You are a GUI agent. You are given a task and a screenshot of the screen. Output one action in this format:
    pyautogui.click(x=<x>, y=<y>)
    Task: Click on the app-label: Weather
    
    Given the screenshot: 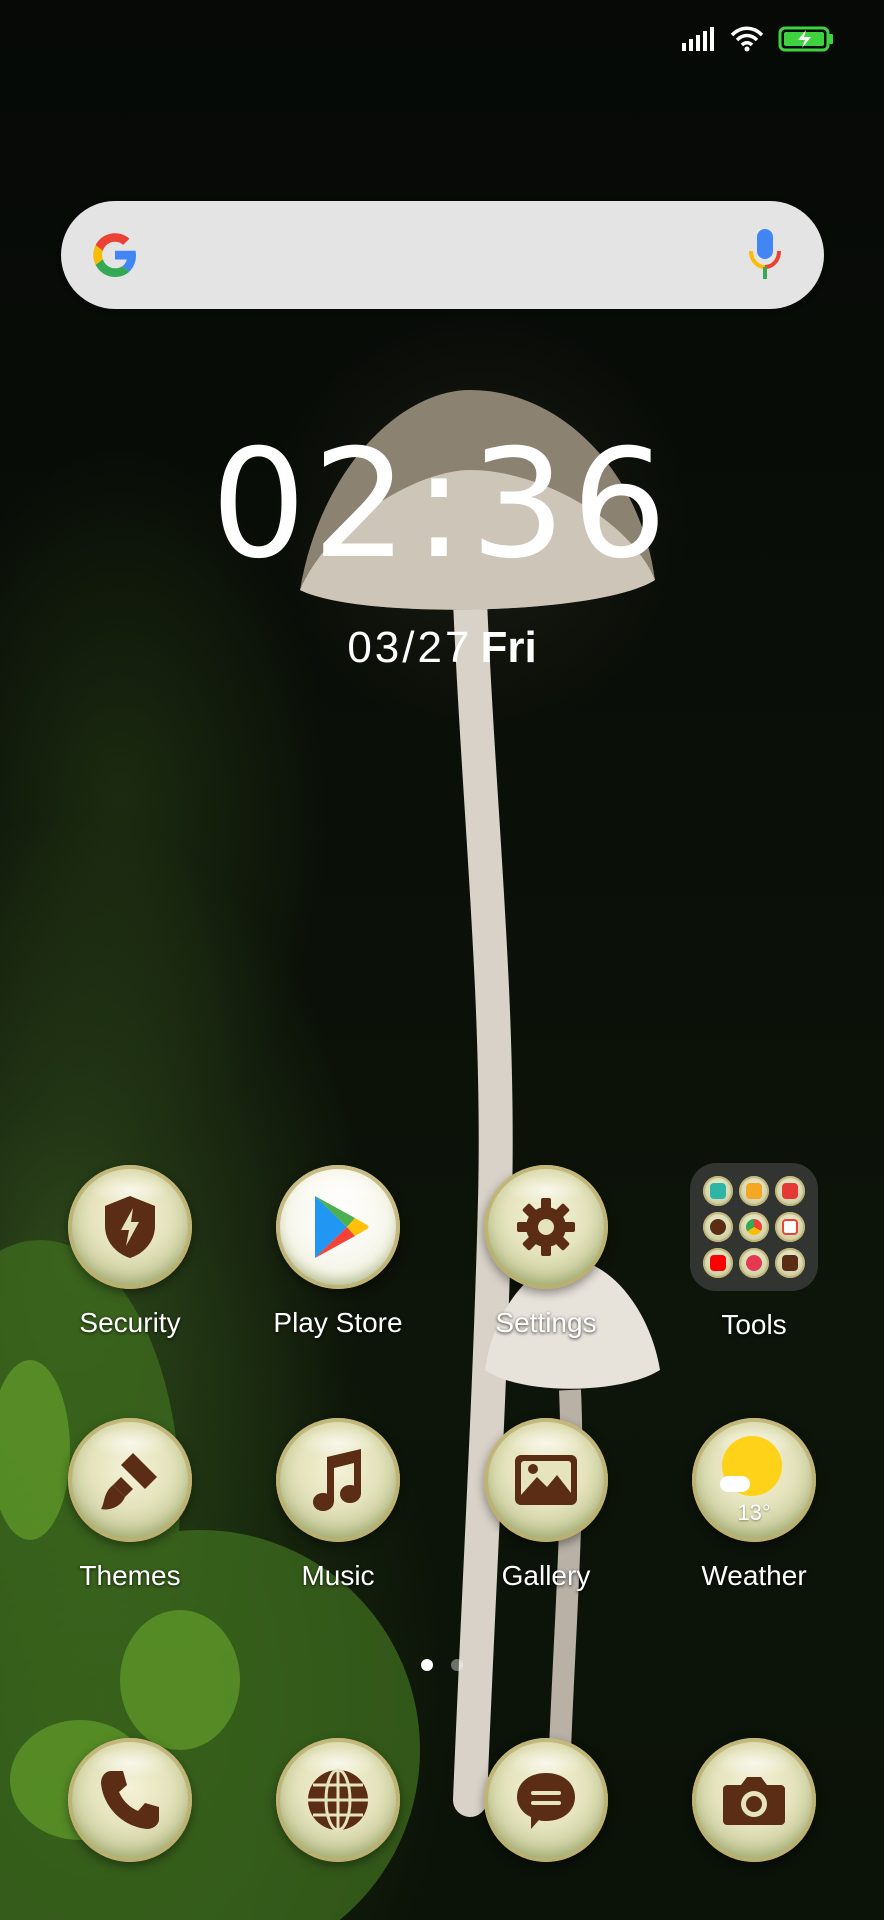 What is the action you would take?
    pyautogui.click(x=754, y=1575)
    